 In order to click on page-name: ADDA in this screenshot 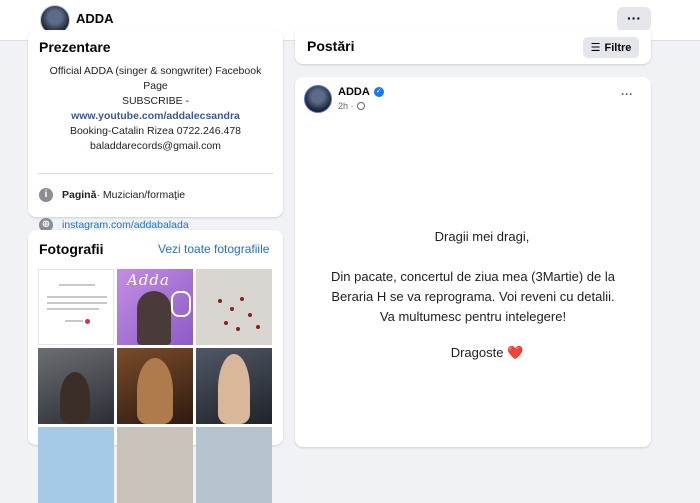, I will do `click(95, 18)`.